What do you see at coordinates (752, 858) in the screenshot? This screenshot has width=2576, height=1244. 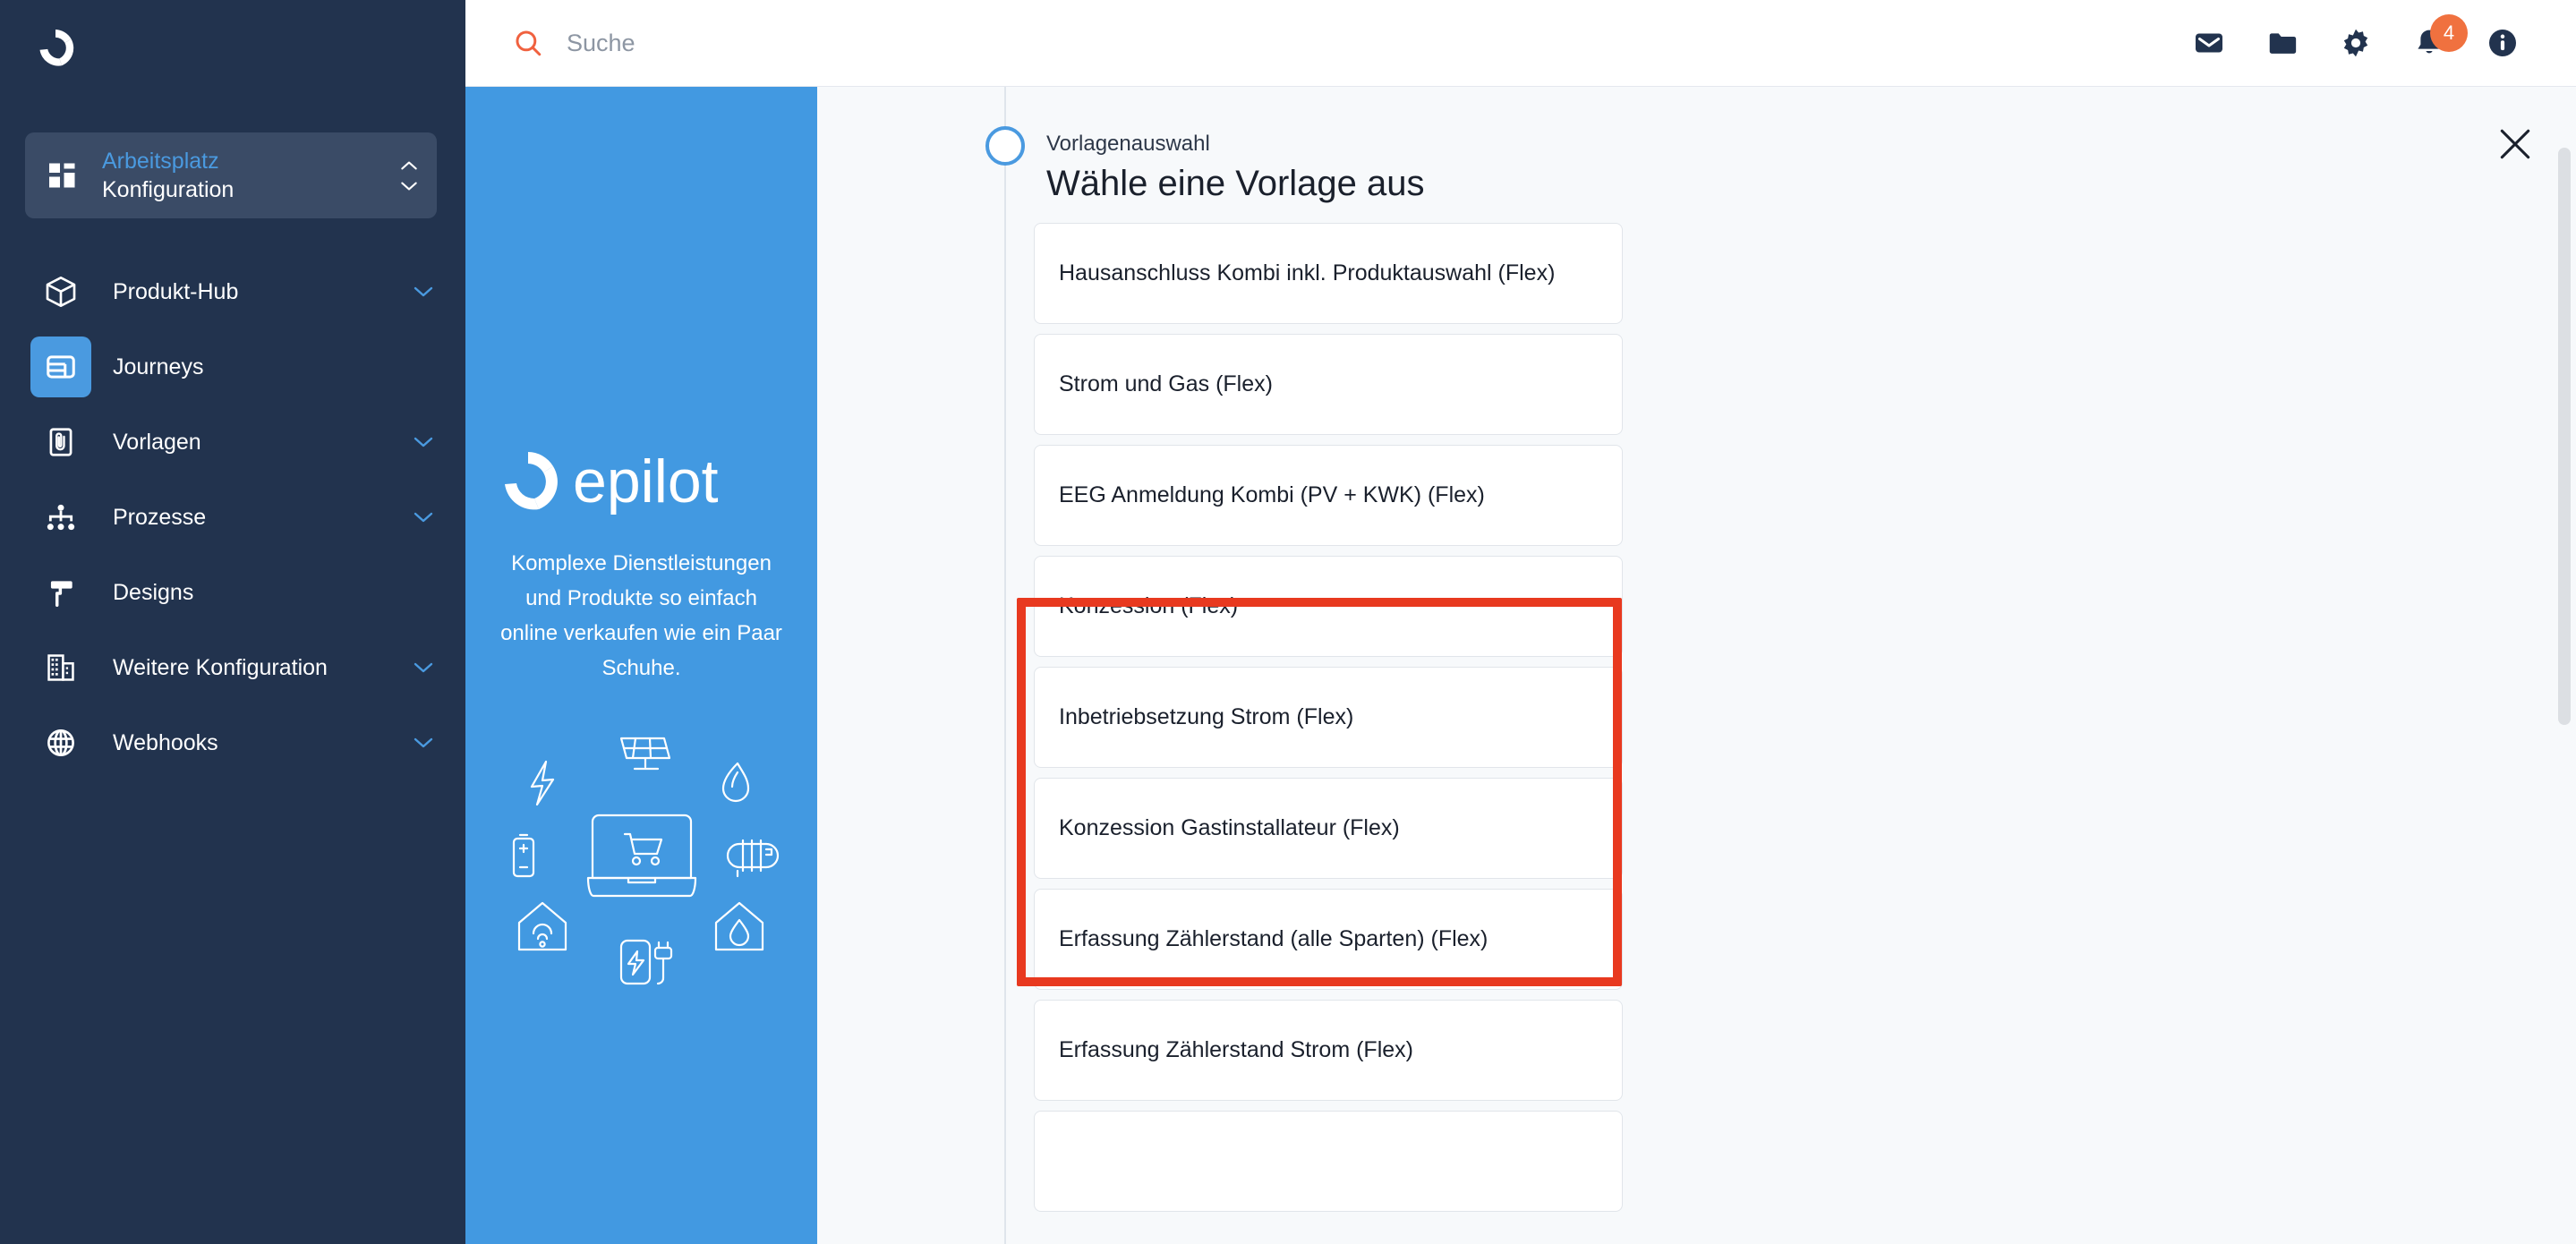 I see `radiator-heating-icon` at bounding box center [752, 858].